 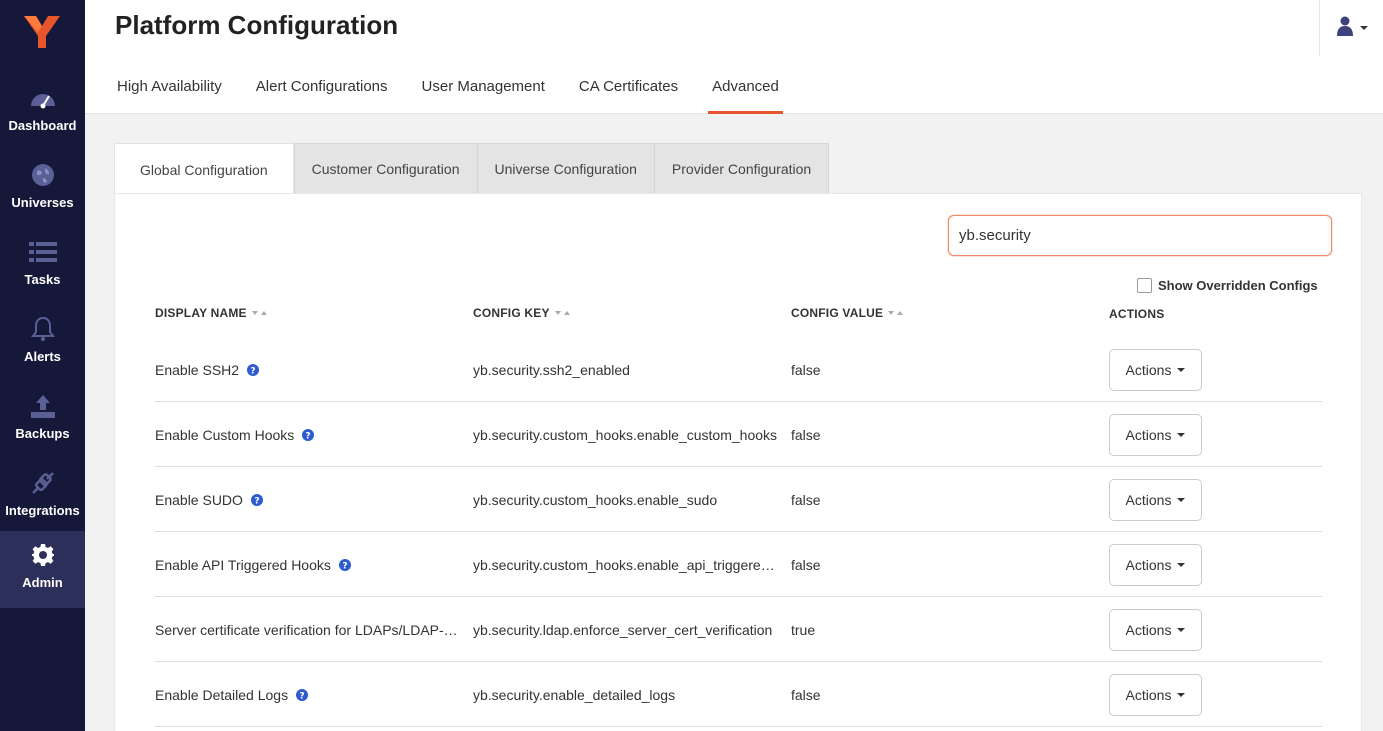 I want to click on sidebar-item-label: Admin, so click(x=42, y=582).